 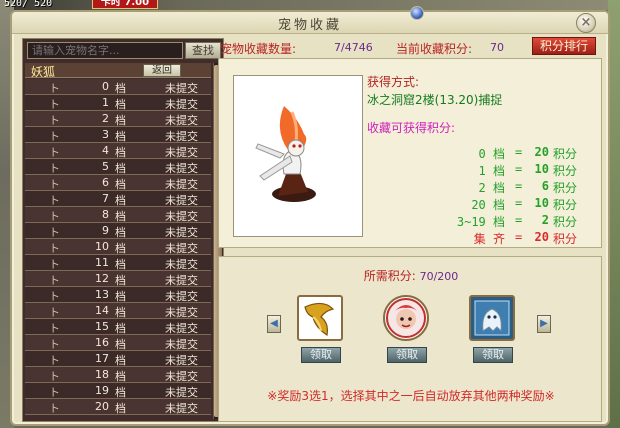 I want to click on table-row: ト 16 档 未提交, so click(x=118, y=343).